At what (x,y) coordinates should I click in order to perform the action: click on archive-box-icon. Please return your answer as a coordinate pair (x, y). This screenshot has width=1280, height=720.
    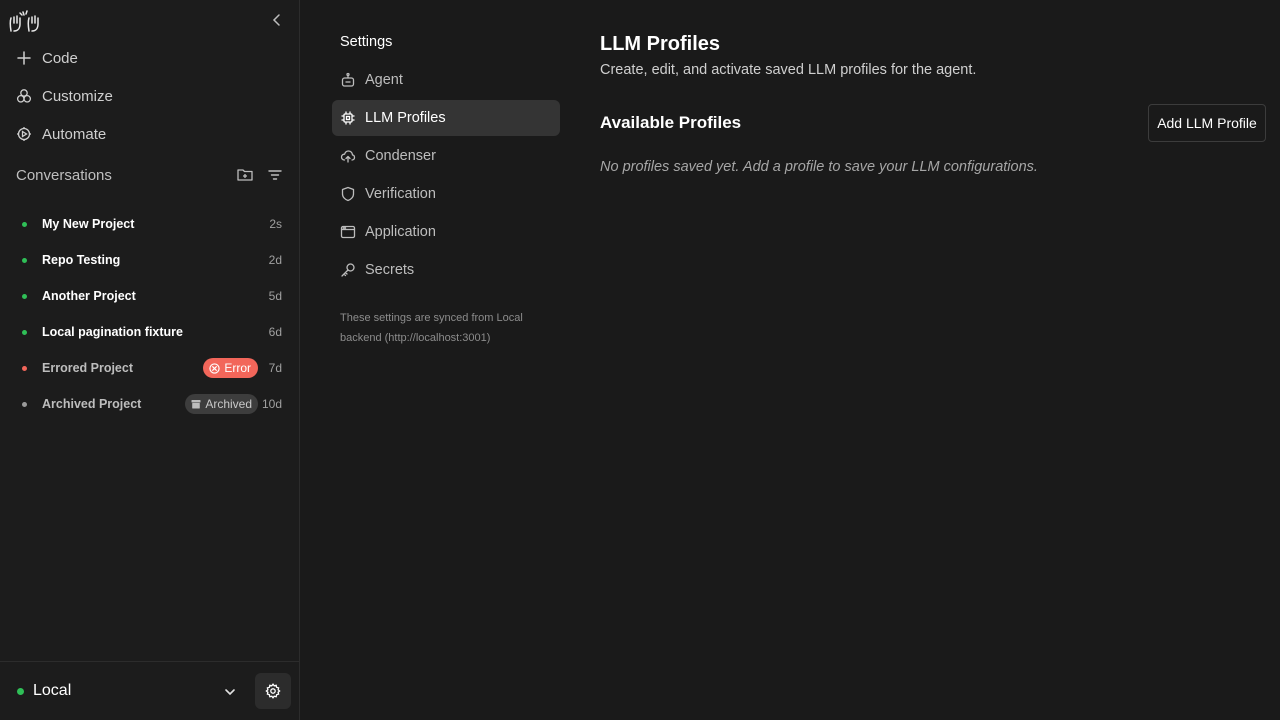
    Looking at the image, I should click on (196, 404).